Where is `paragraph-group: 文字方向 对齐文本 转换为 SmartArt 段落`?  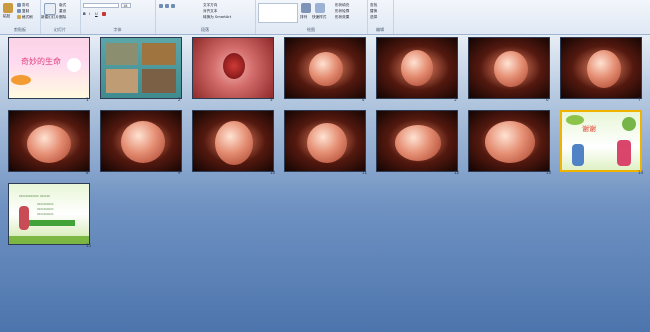
paragraph-group: 文字方向 对齐文本 转换为 SmartArt 段落 is located at coordinates (205, 17).